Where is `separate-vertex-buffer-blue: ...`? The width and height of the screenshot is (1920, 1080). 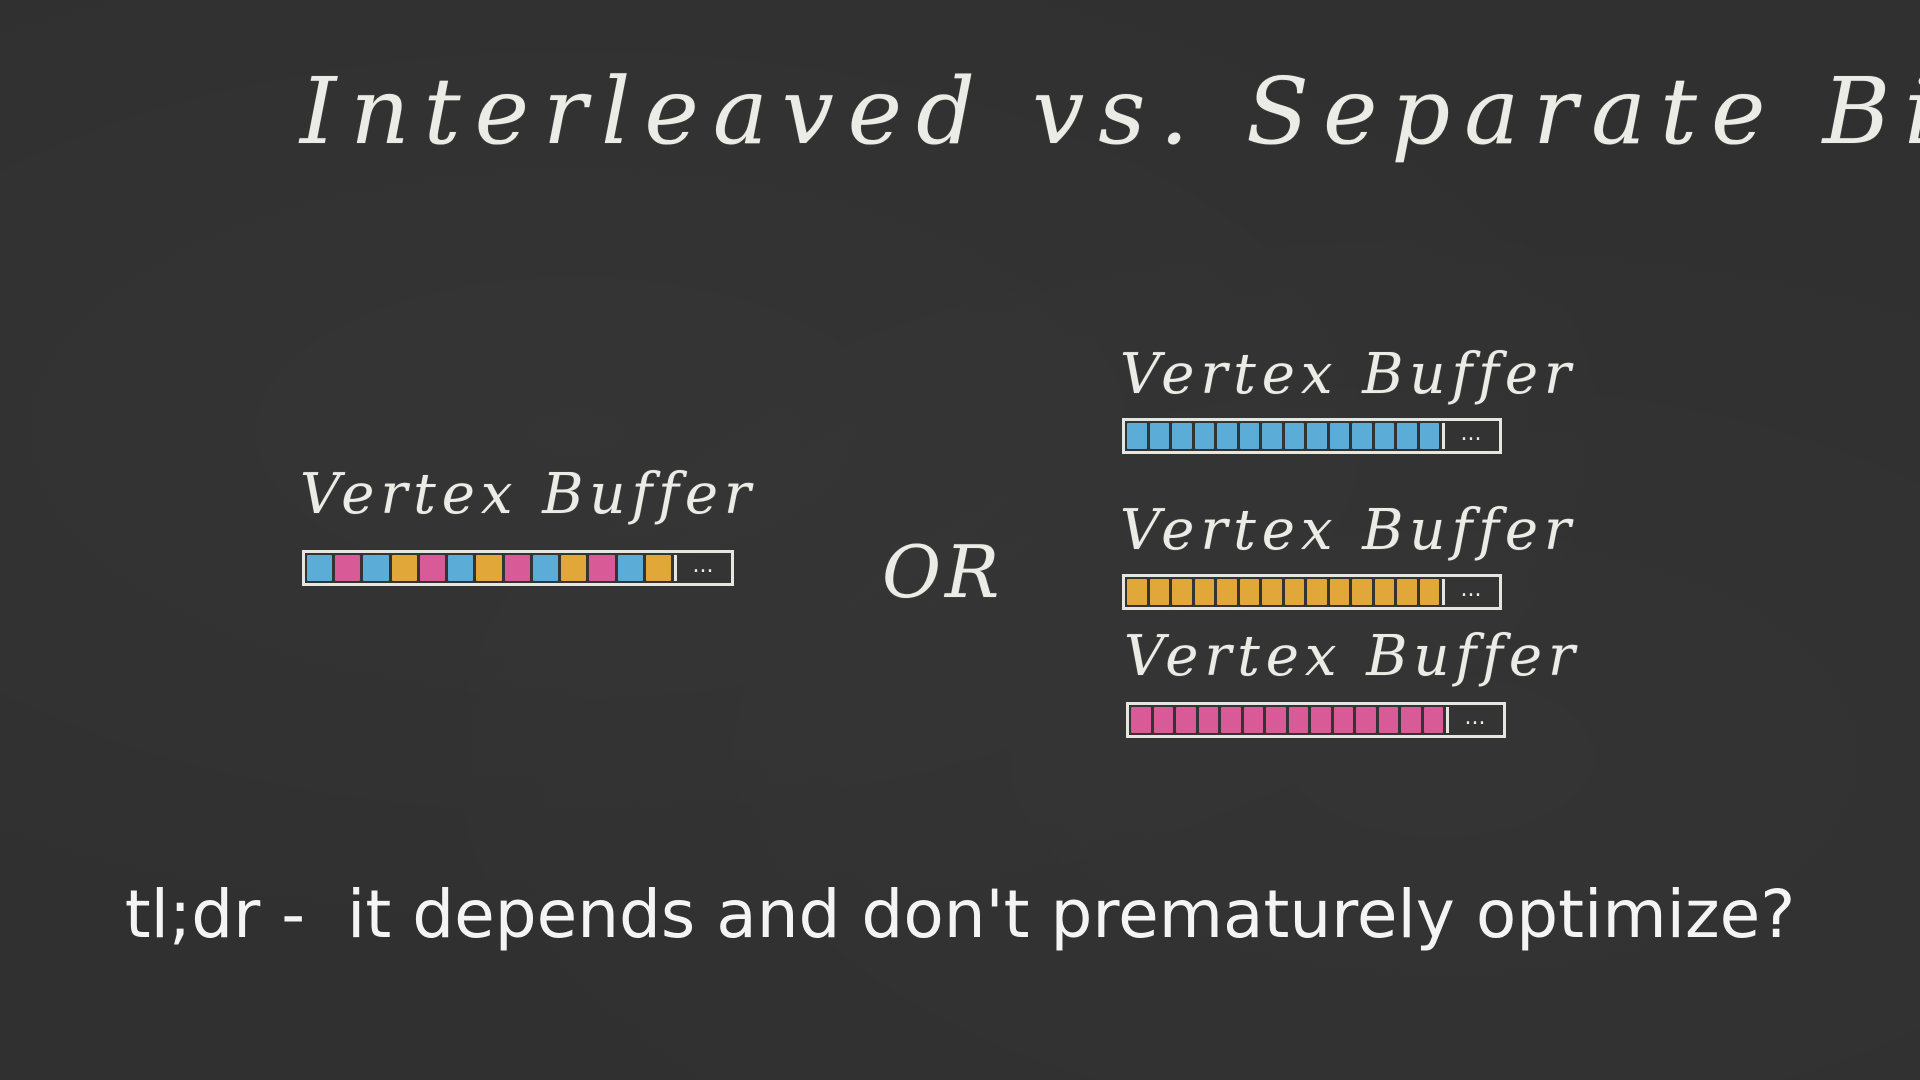
separate-vertex-buffer-blue: ... is located at coordinates (1312, 436).